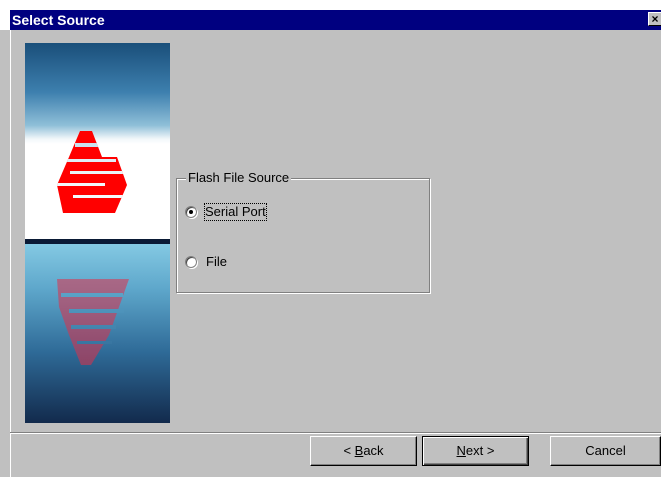 Image resolution: width=661 pixels, height=477 pixels. I want to click on serial-port-radio, so click(191, 212).